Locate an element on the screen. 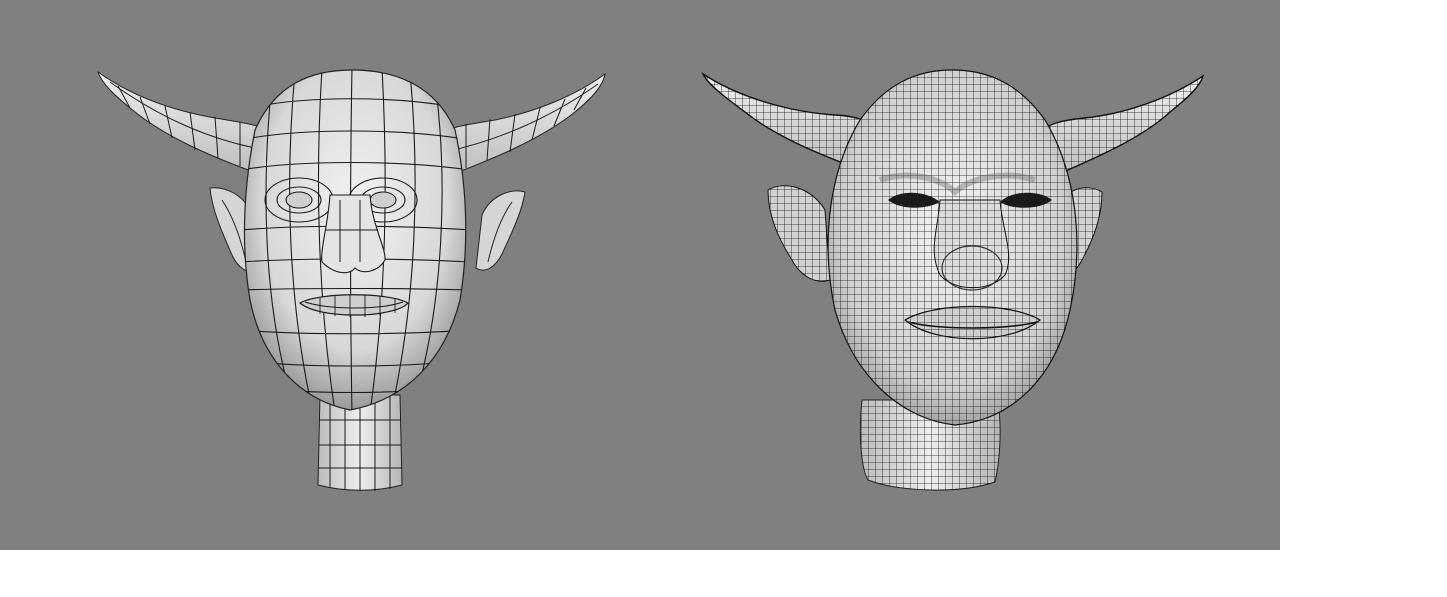 The image size is (1447, 597). subdivided-head is located at coordinates (952, 247).